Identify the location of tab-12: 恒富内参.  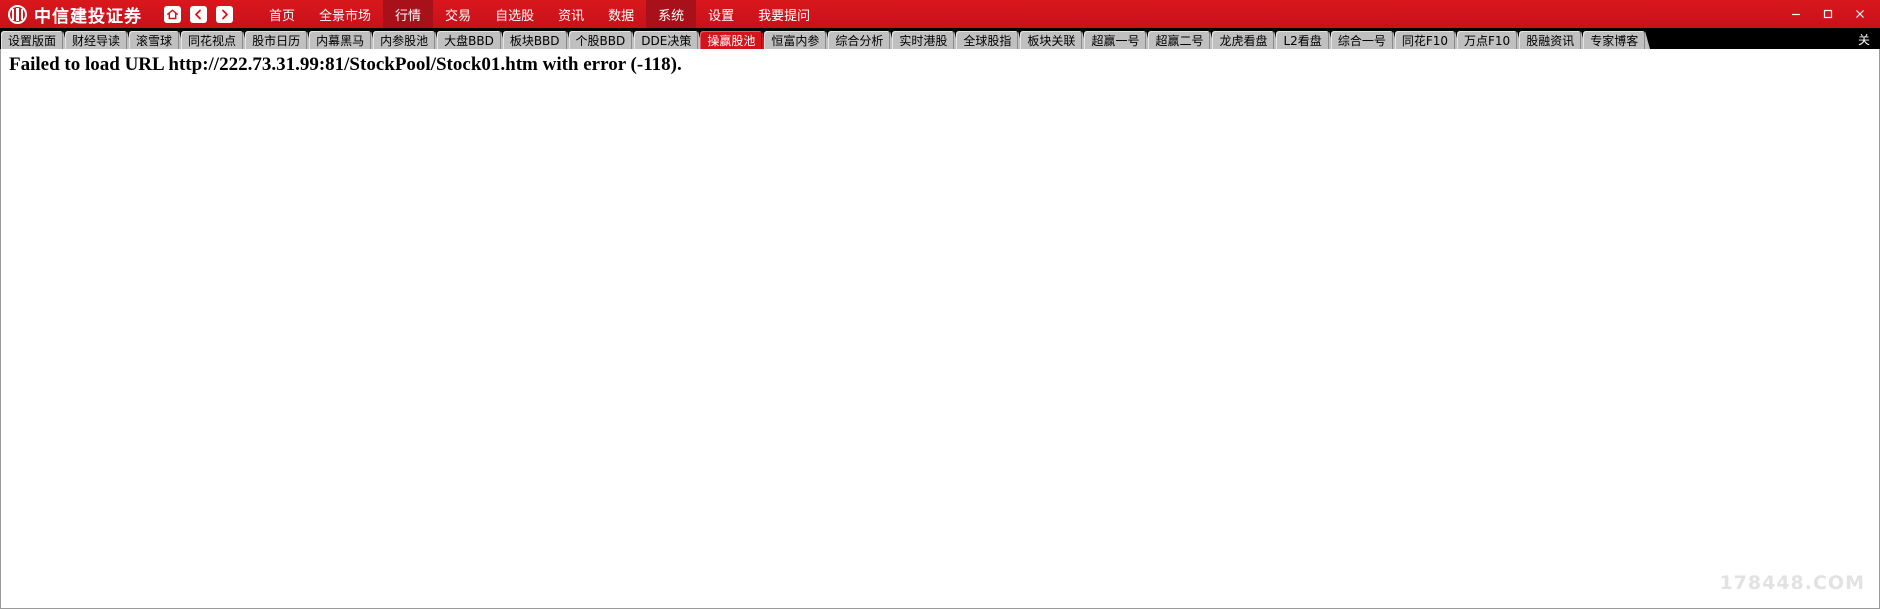
(798, 40).